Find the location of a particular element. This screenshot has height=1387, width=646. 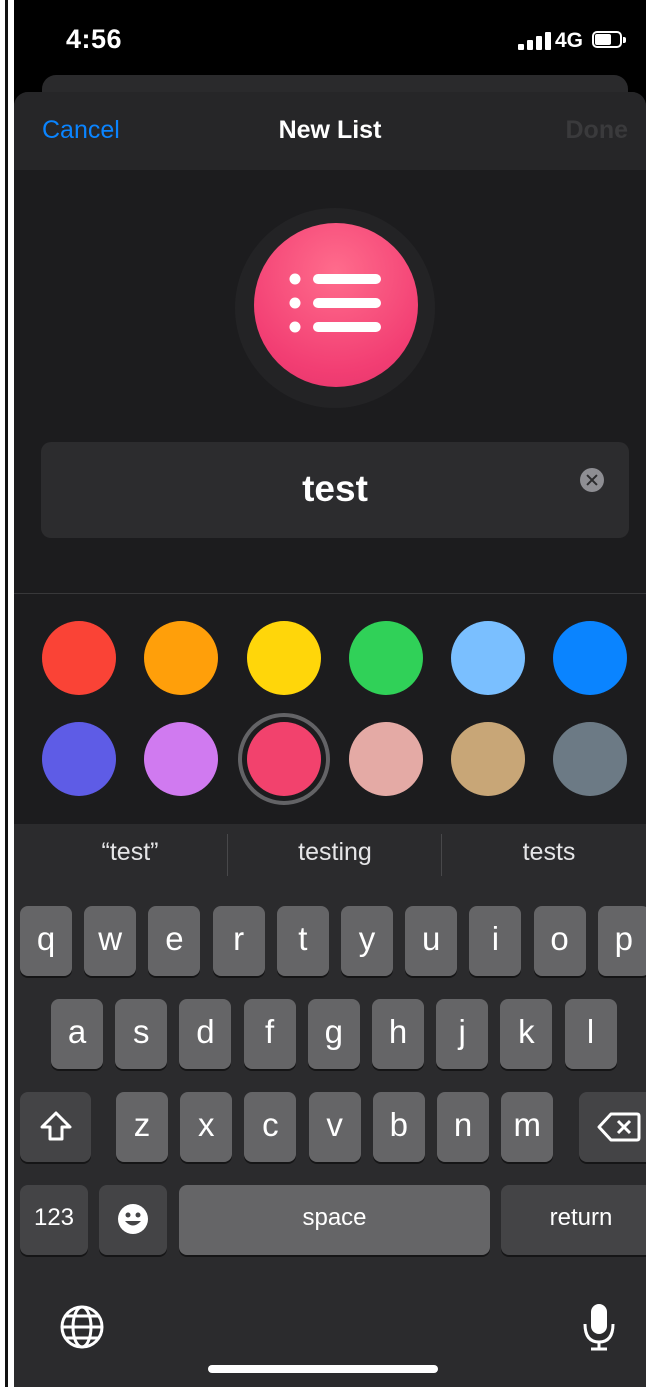

key-u: u is located at coordinates (431, 941).